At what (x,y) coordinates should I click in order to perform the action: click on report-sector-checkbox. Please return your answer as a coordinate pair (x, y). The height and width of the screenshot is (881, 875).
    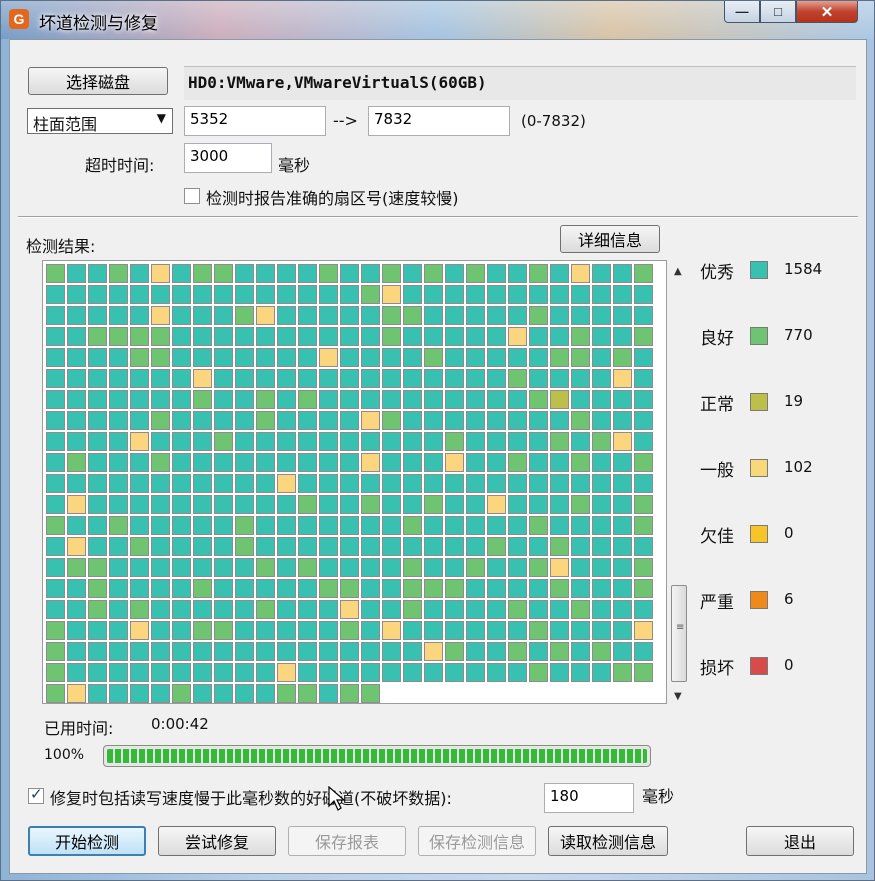
    Looking at the image, I should click on (192, 196).